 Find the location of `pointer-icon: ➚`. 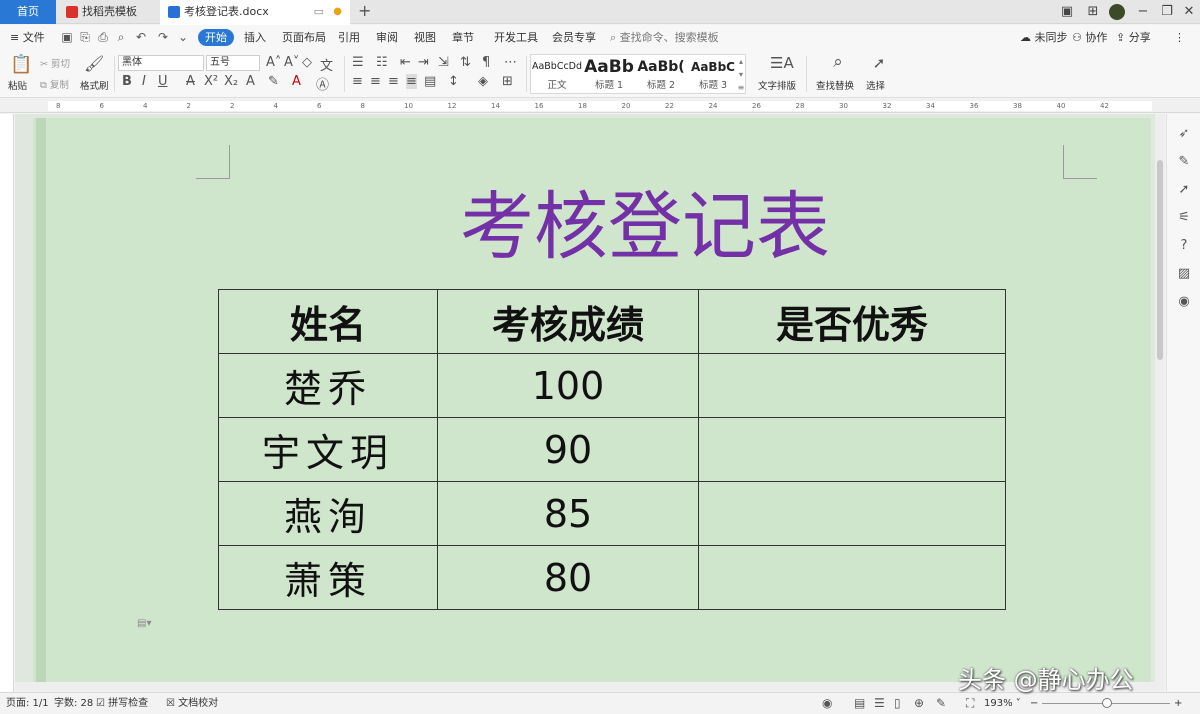

pointer-icon: ➚ is located at coordinates (1184, 190).